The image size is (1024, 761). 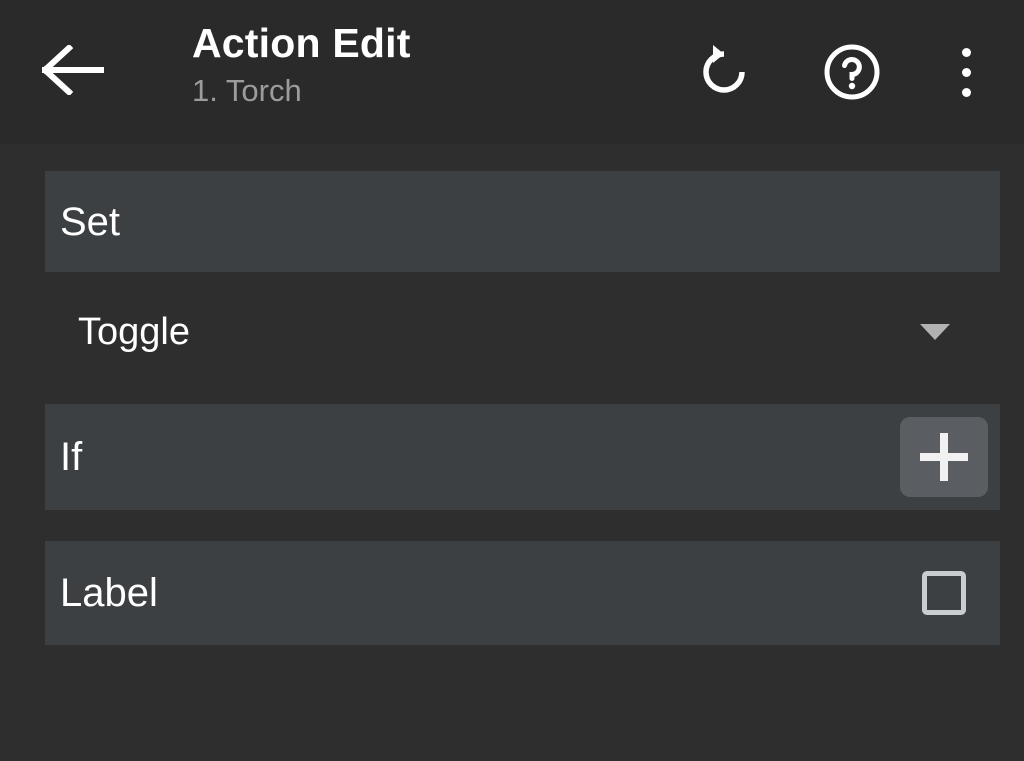 I want to click on add-condition-button, so click(x=944, y=457).